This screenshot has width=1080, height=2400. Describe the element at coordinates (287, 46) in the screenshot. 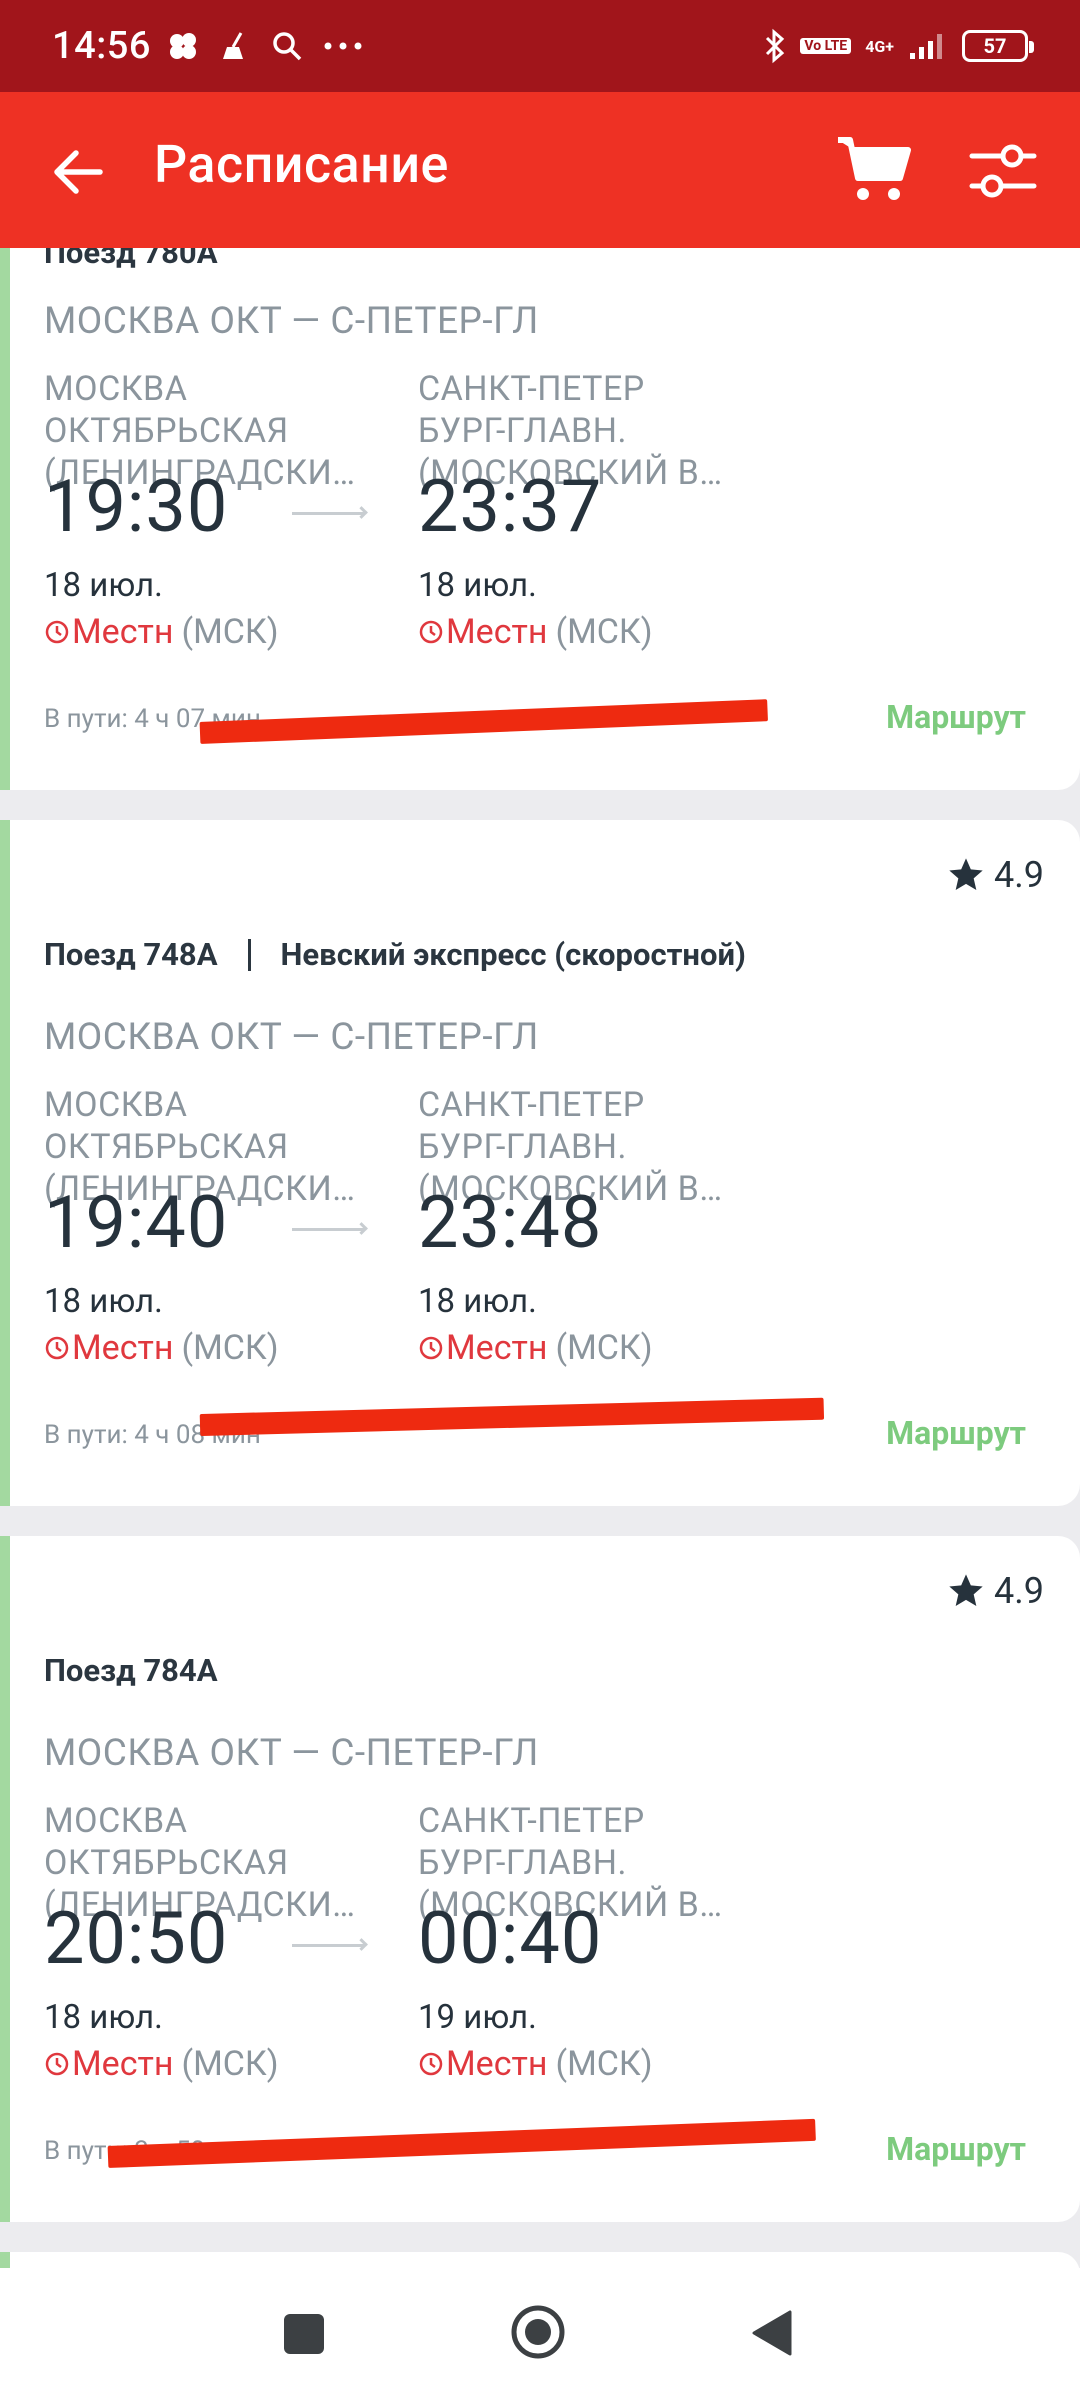

I see `search-icon` at that location.